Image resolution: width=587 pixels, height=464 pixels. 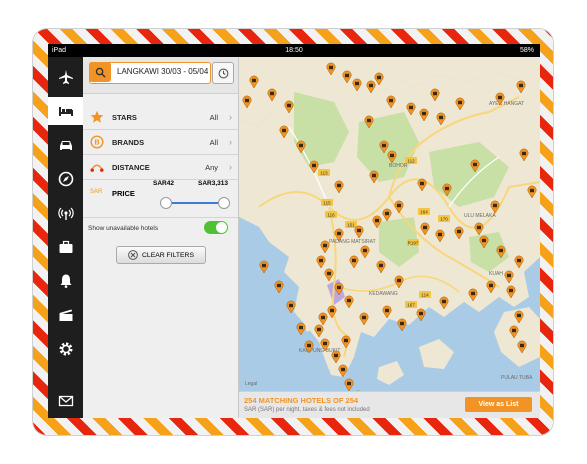 I want to click on road-shield-number: 167, so click(x=411, y=305).